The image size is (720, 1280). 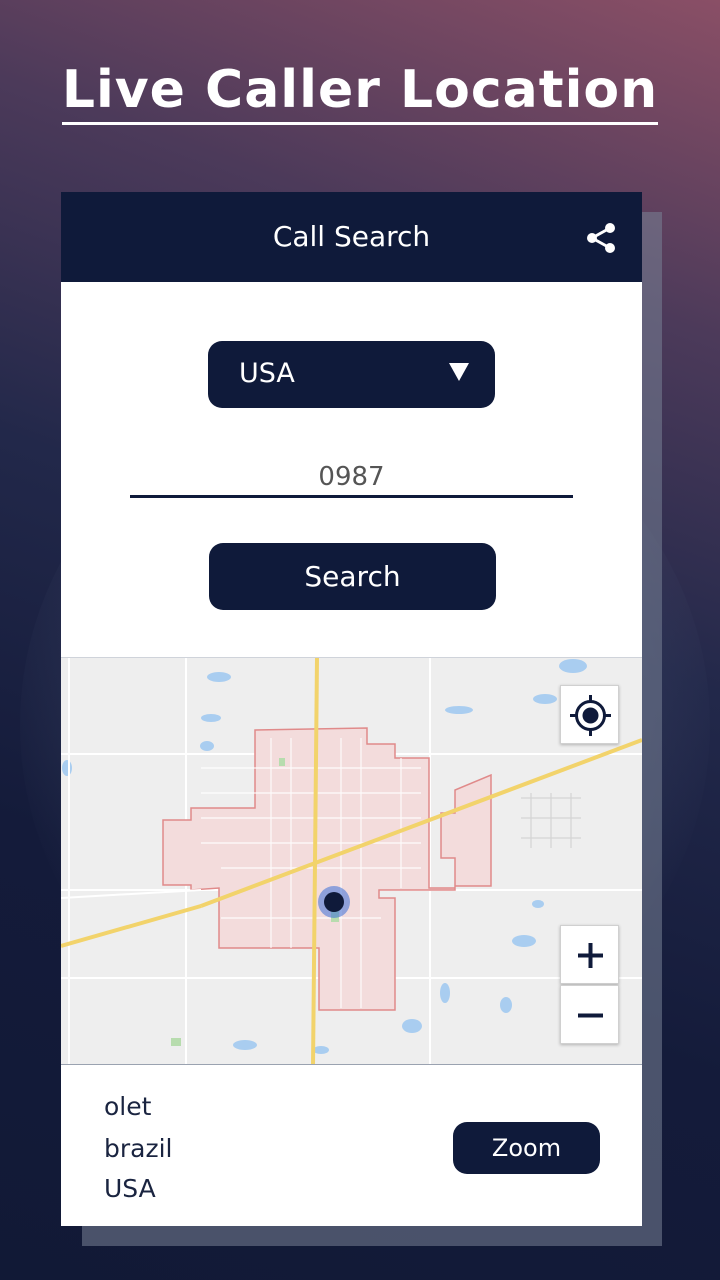 What do you see at coordinates (352, 576) in the screenshot?
I see `search-button: Search` at bounding box center [352, 576].